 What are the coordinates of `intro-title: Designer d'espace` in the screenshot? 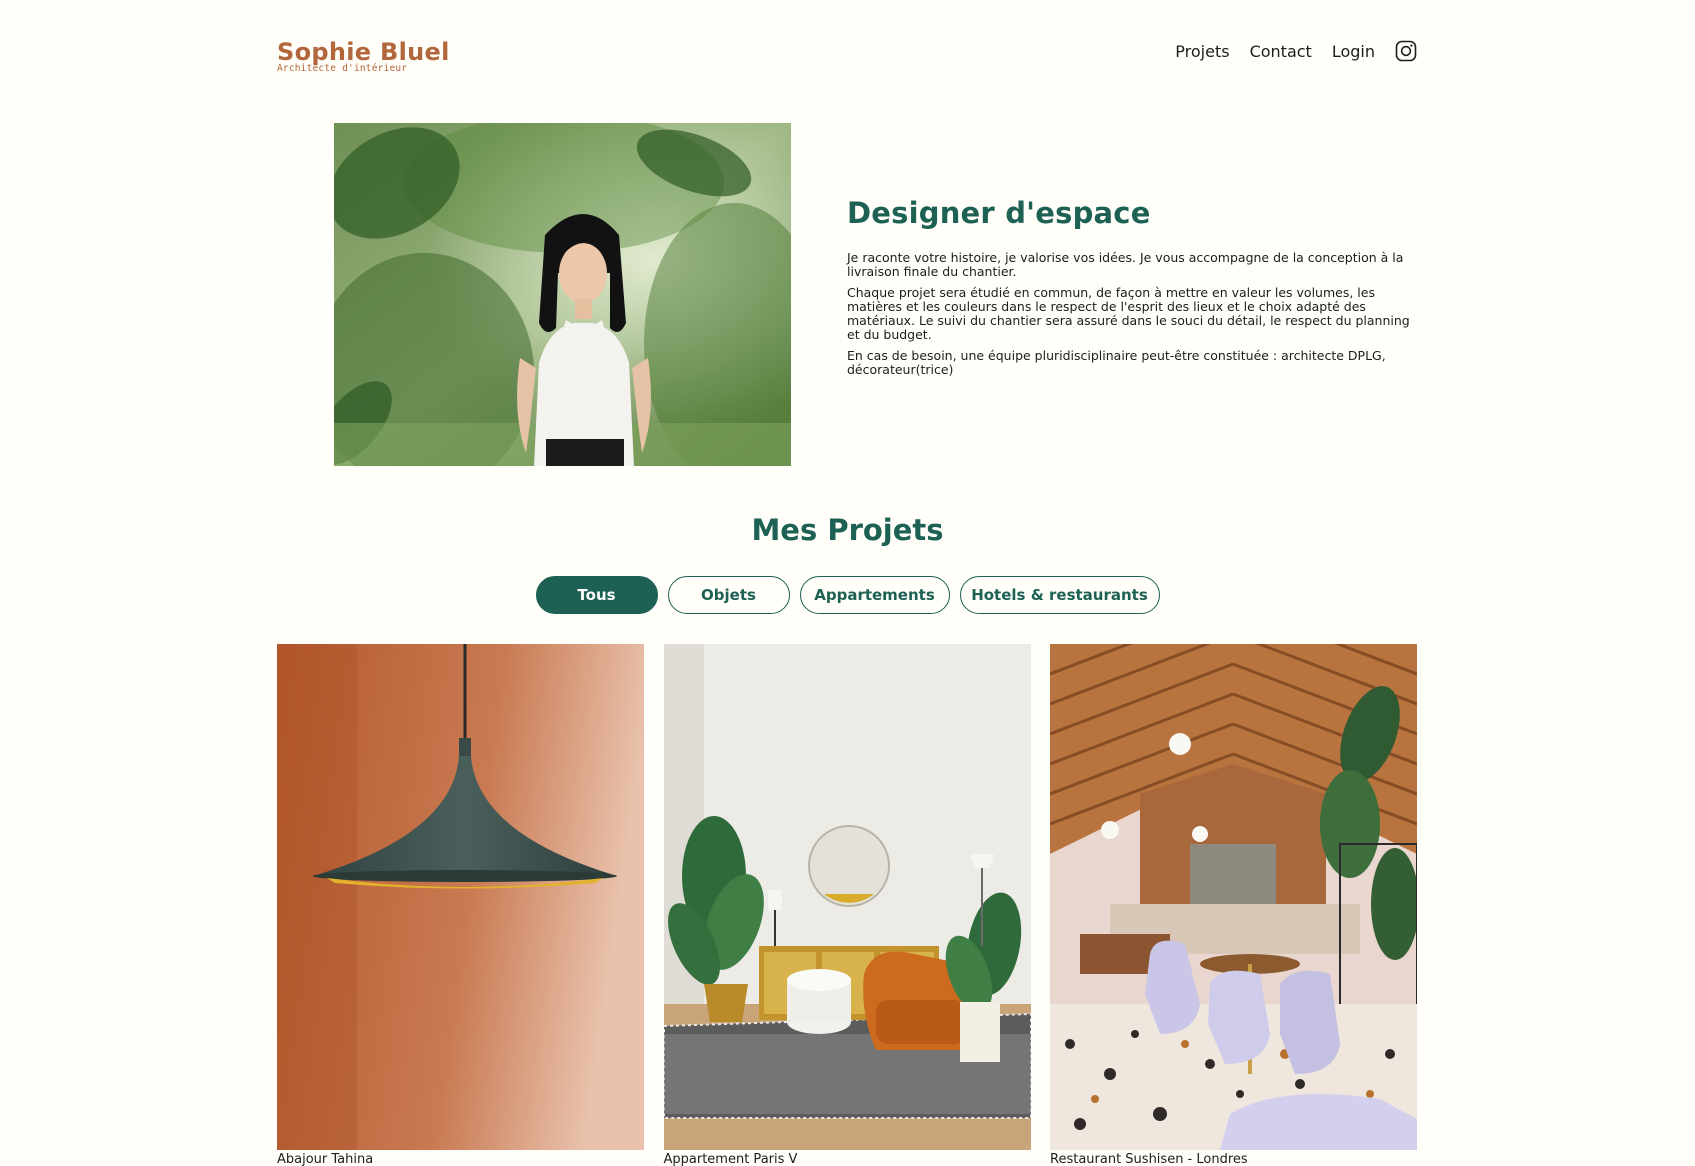 It's located at (999, 213).